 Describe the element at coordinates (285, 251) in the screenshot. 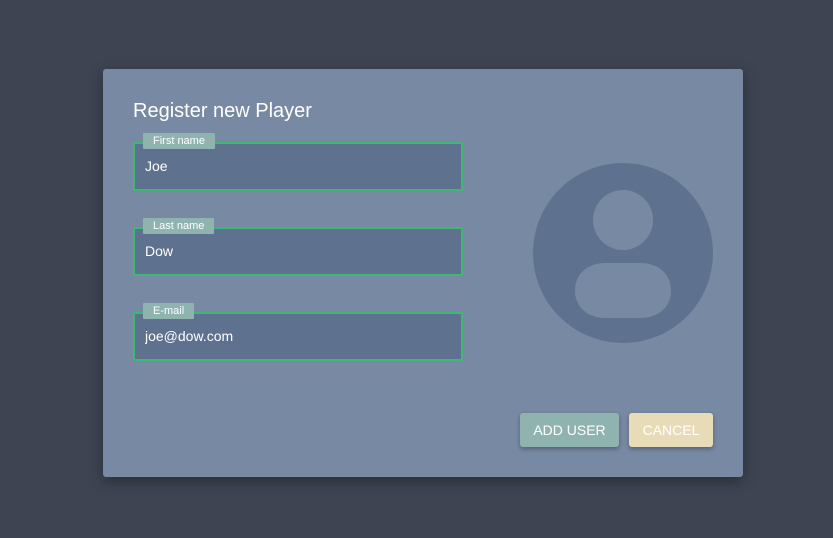

I see `last-name-input` at that location.